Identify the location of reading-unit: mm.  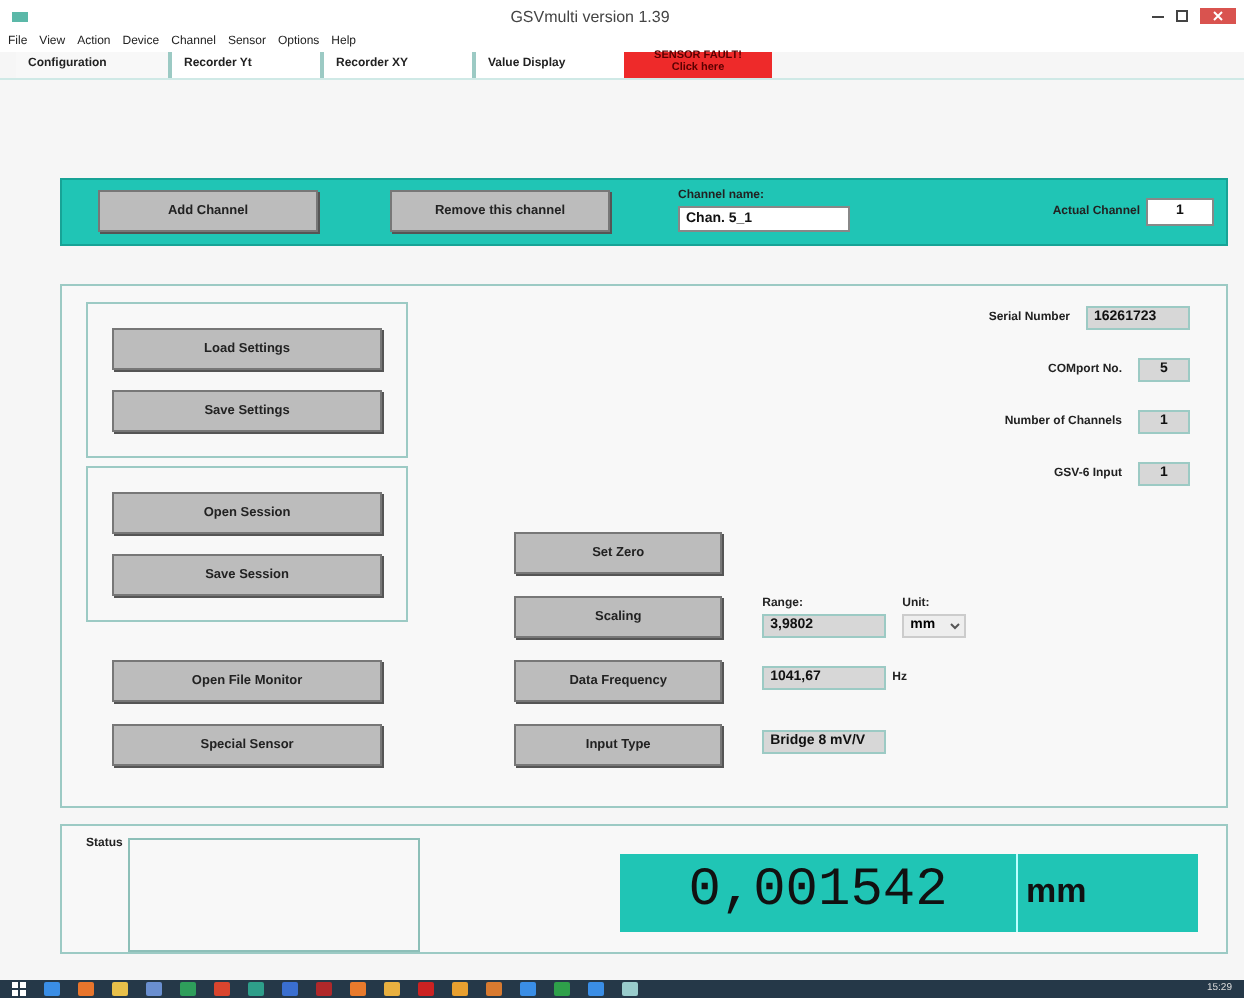
(1056, 892).